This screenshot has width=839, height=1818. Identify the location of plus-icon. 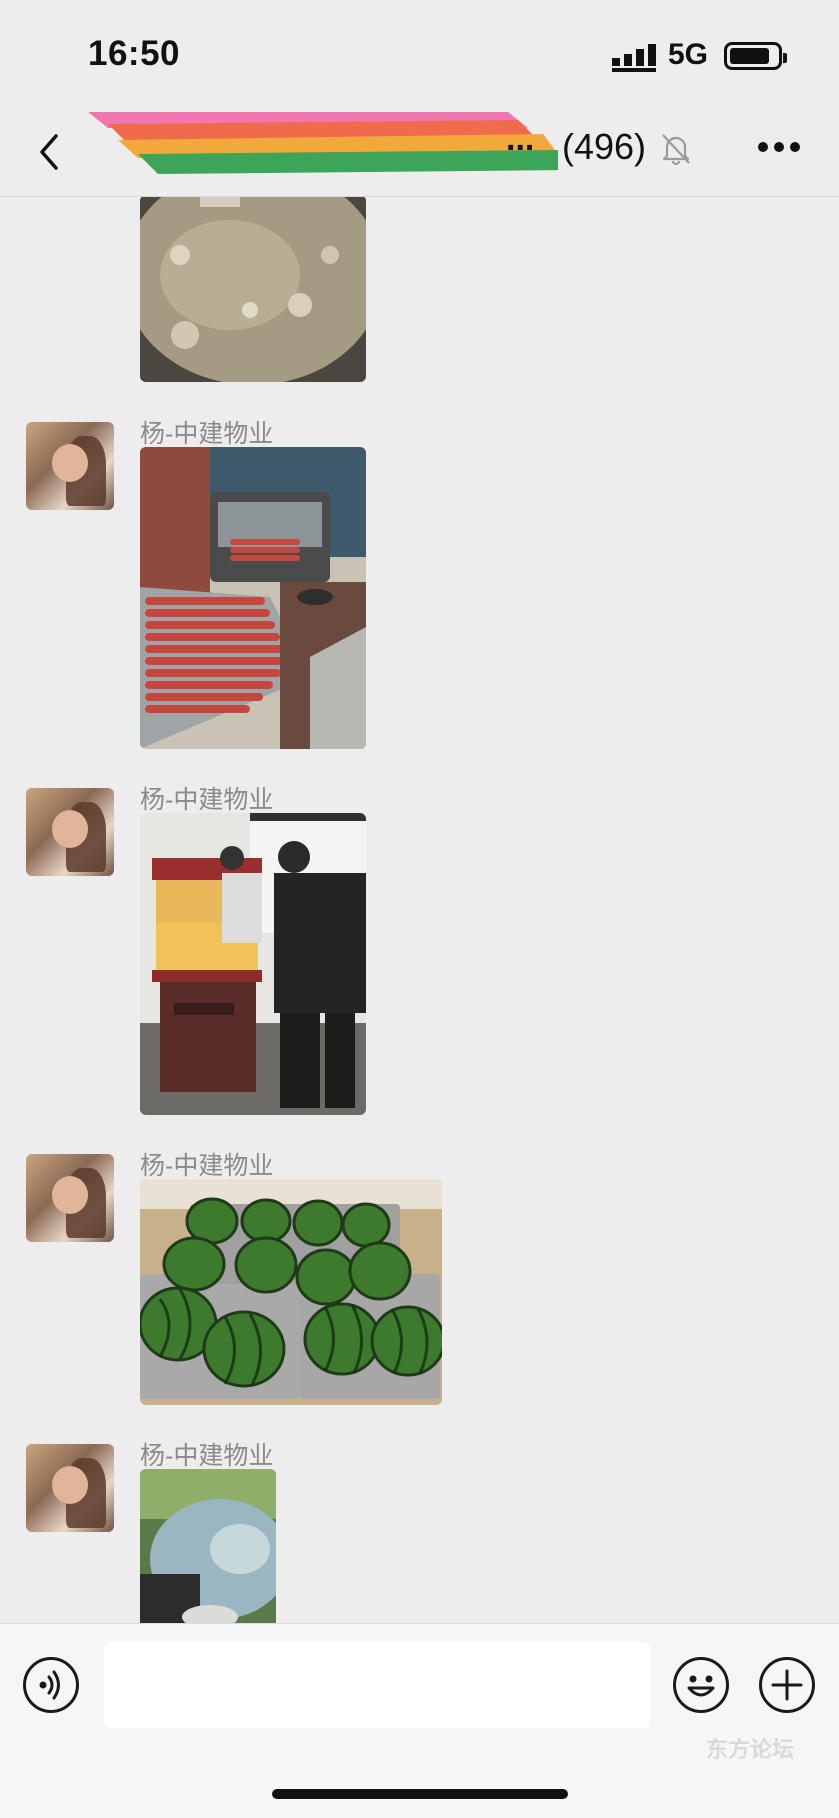
(787, 1685).